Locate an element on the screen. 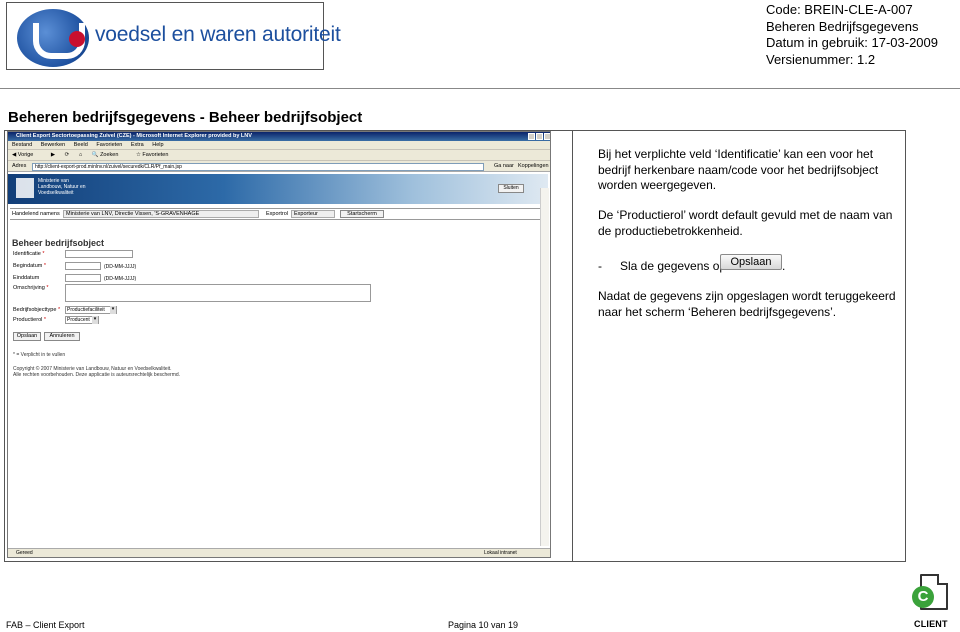  exportrol-value: Exporteur is located at coordinates (313, 214).